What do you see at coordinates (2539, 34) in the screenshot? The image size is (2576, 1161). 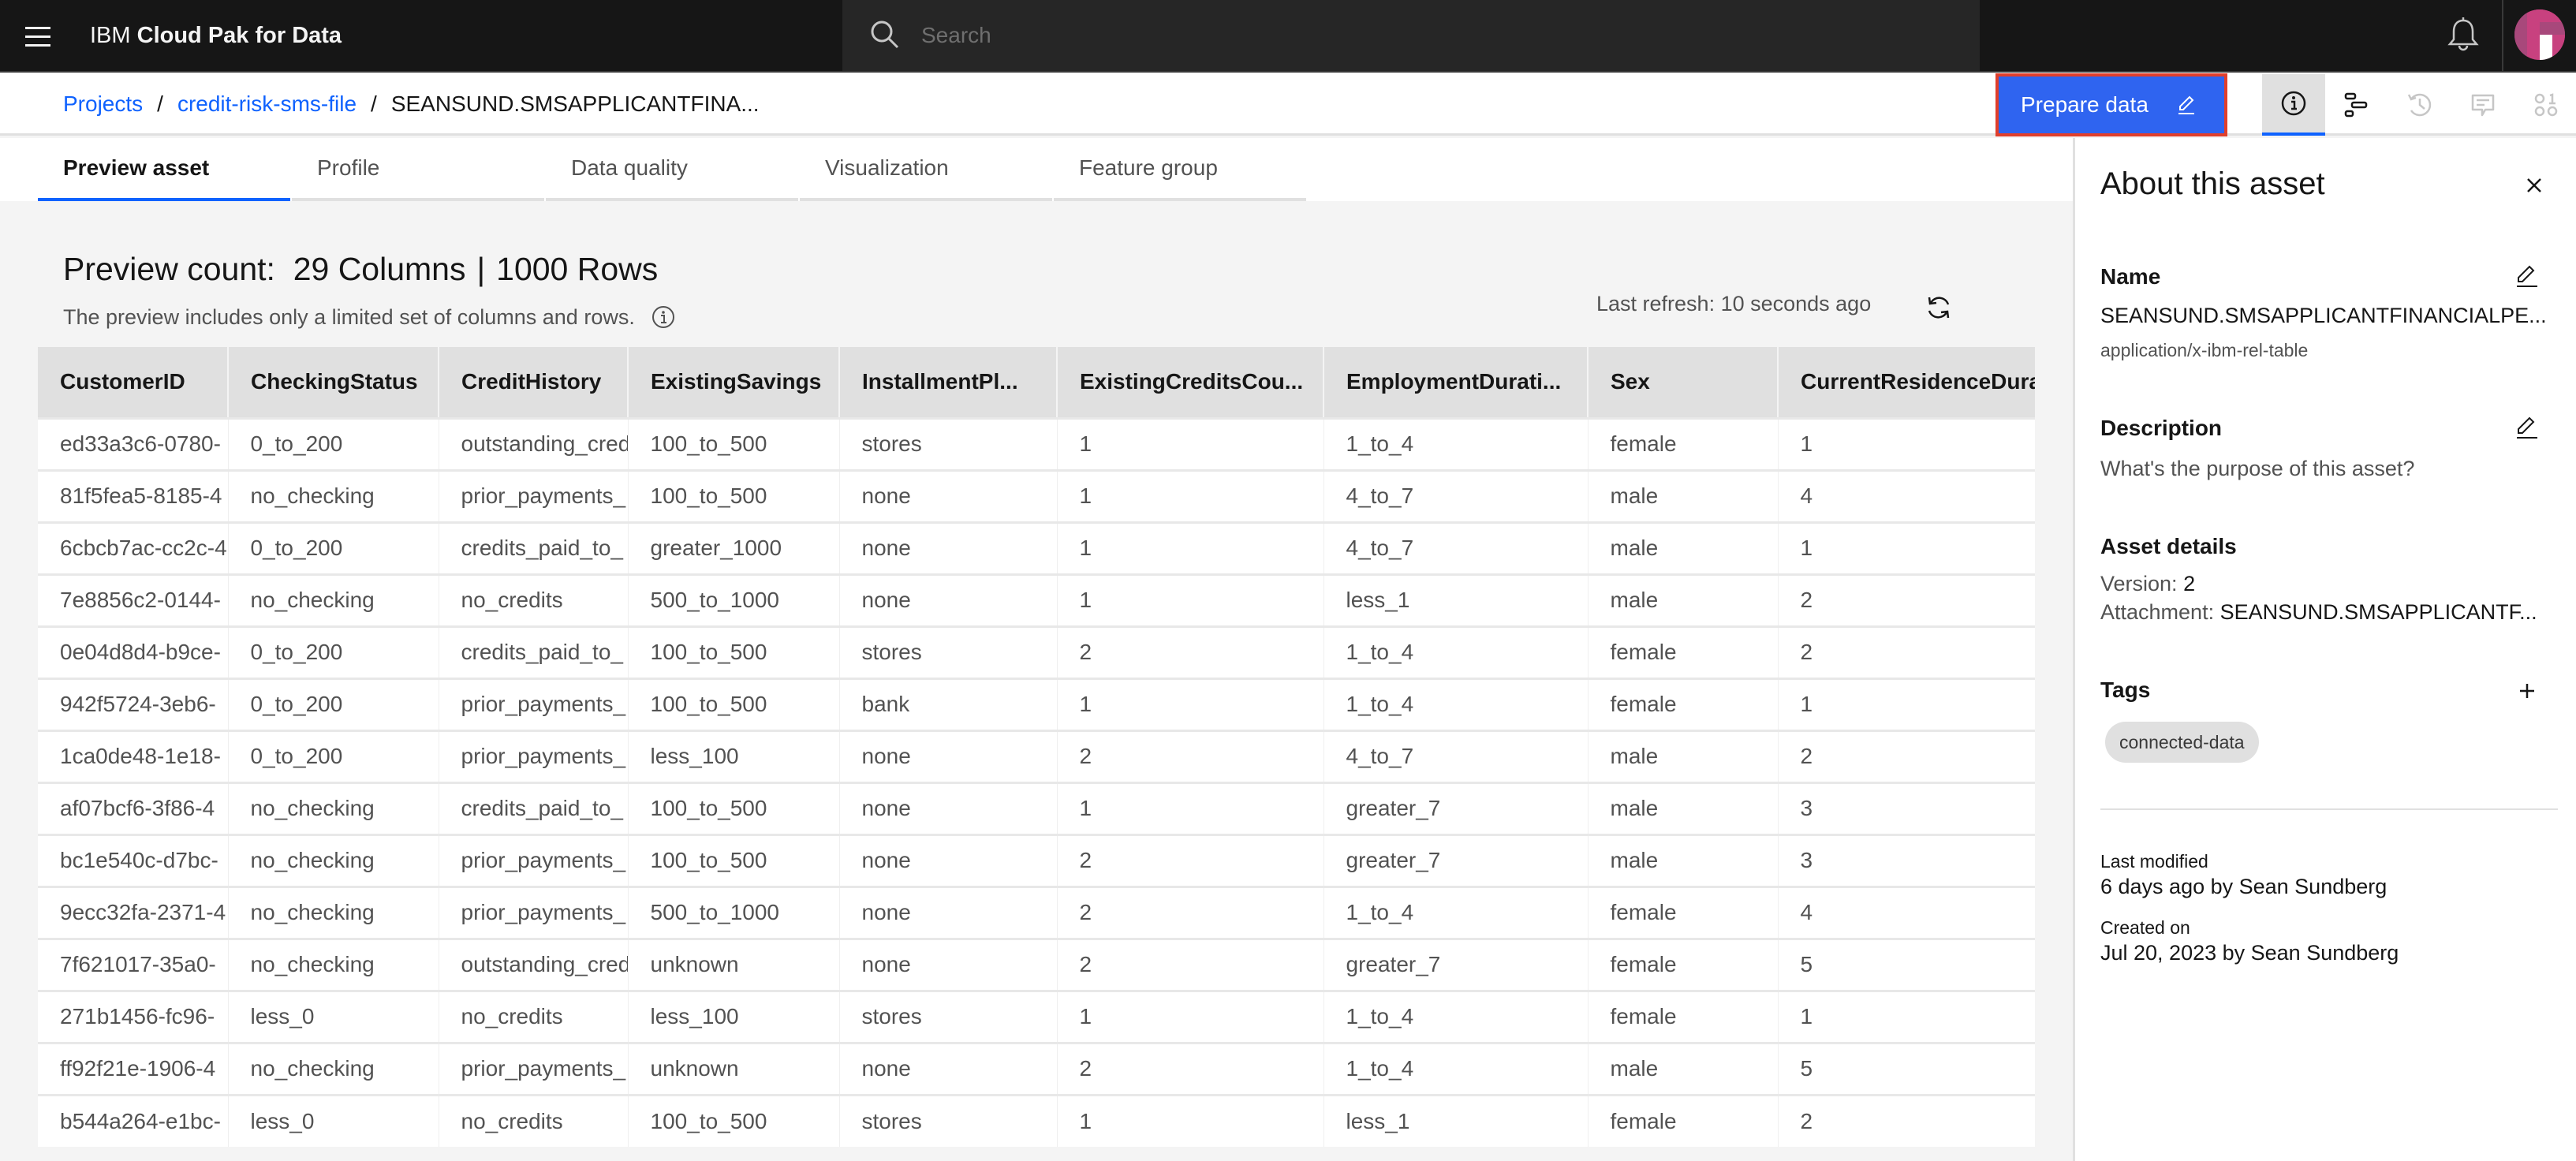 I see `user-avatar` at bounding box center [2539, 34].